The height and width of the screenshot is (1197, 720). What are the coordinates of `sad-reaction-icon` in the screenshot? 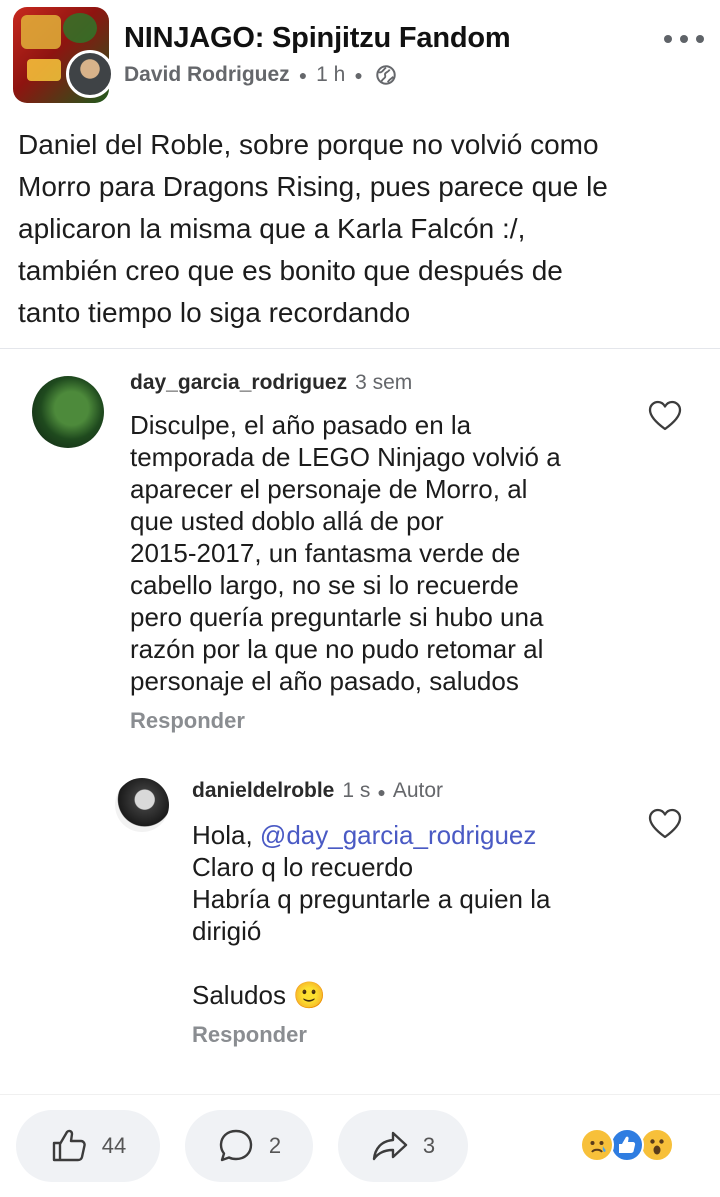 It's located at (597, 1145).